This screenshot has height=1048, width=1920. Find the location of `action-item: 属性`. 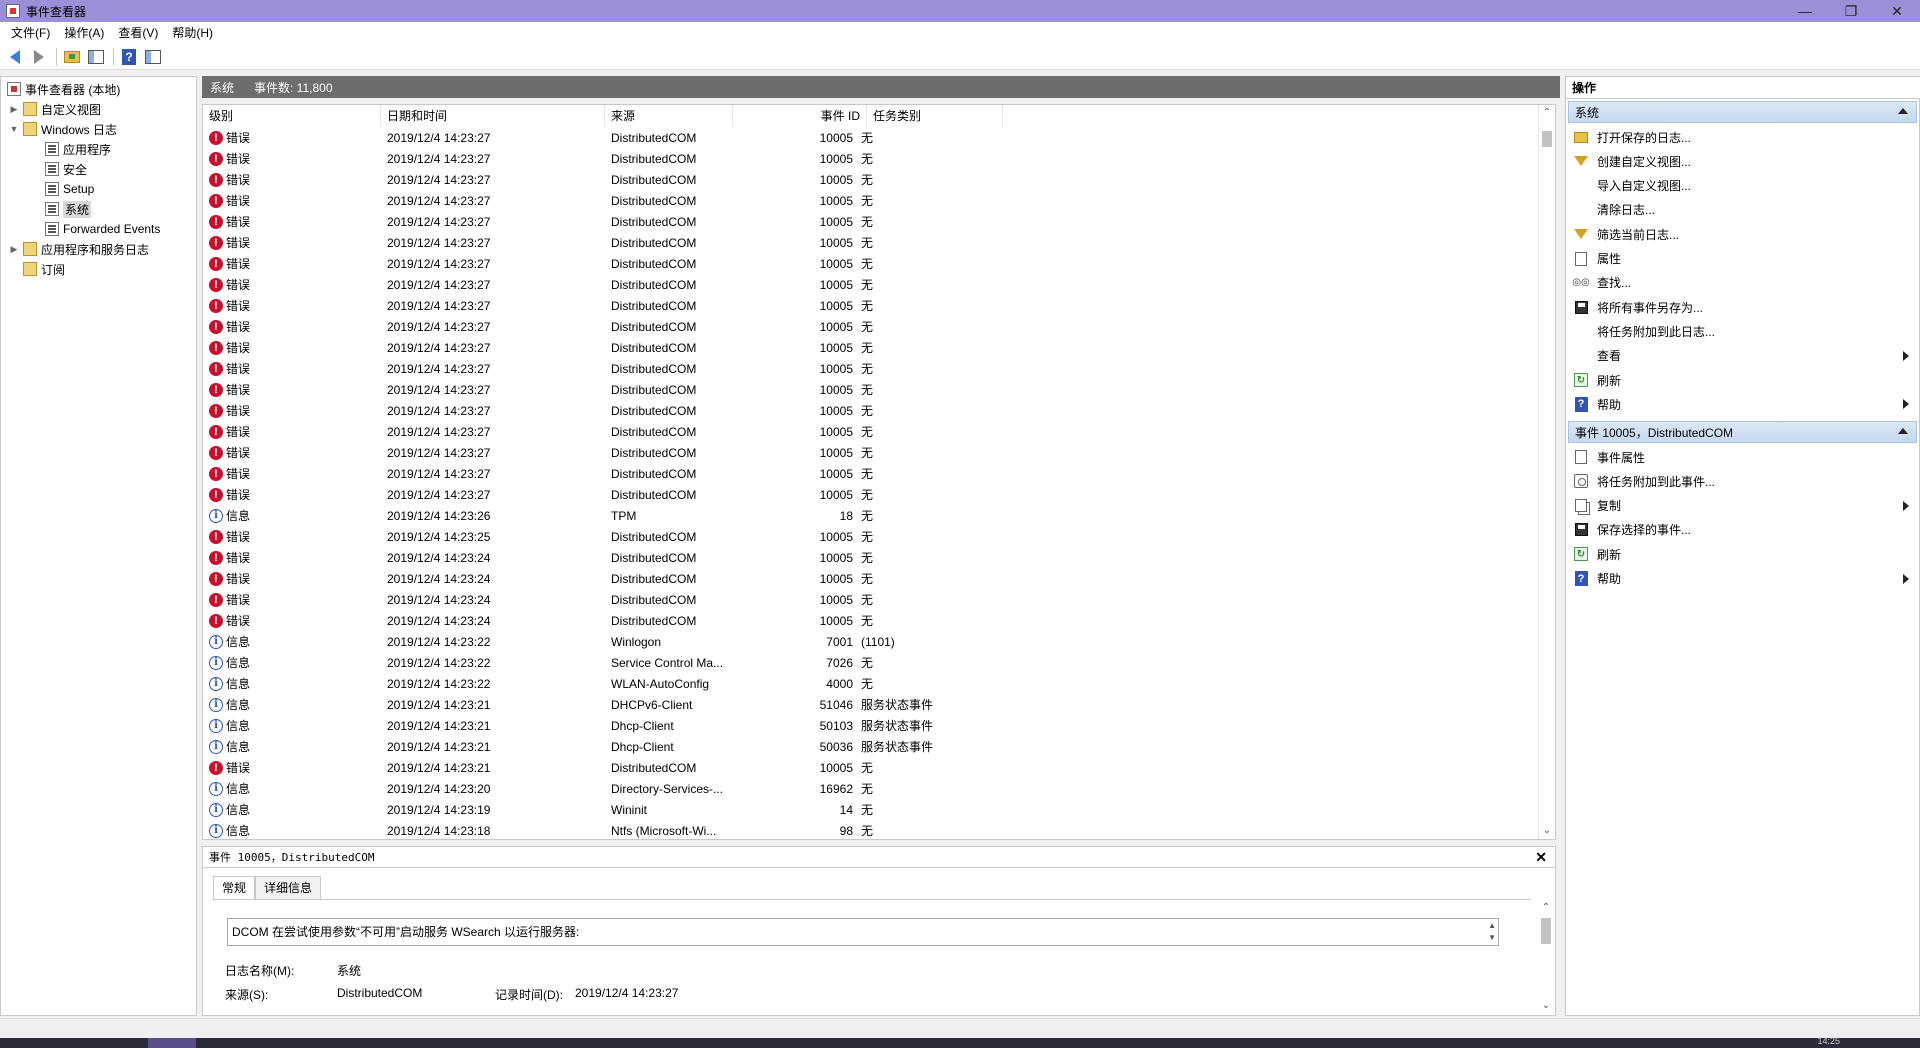

action-item: 属性 is located at coordinates (1742, 259).